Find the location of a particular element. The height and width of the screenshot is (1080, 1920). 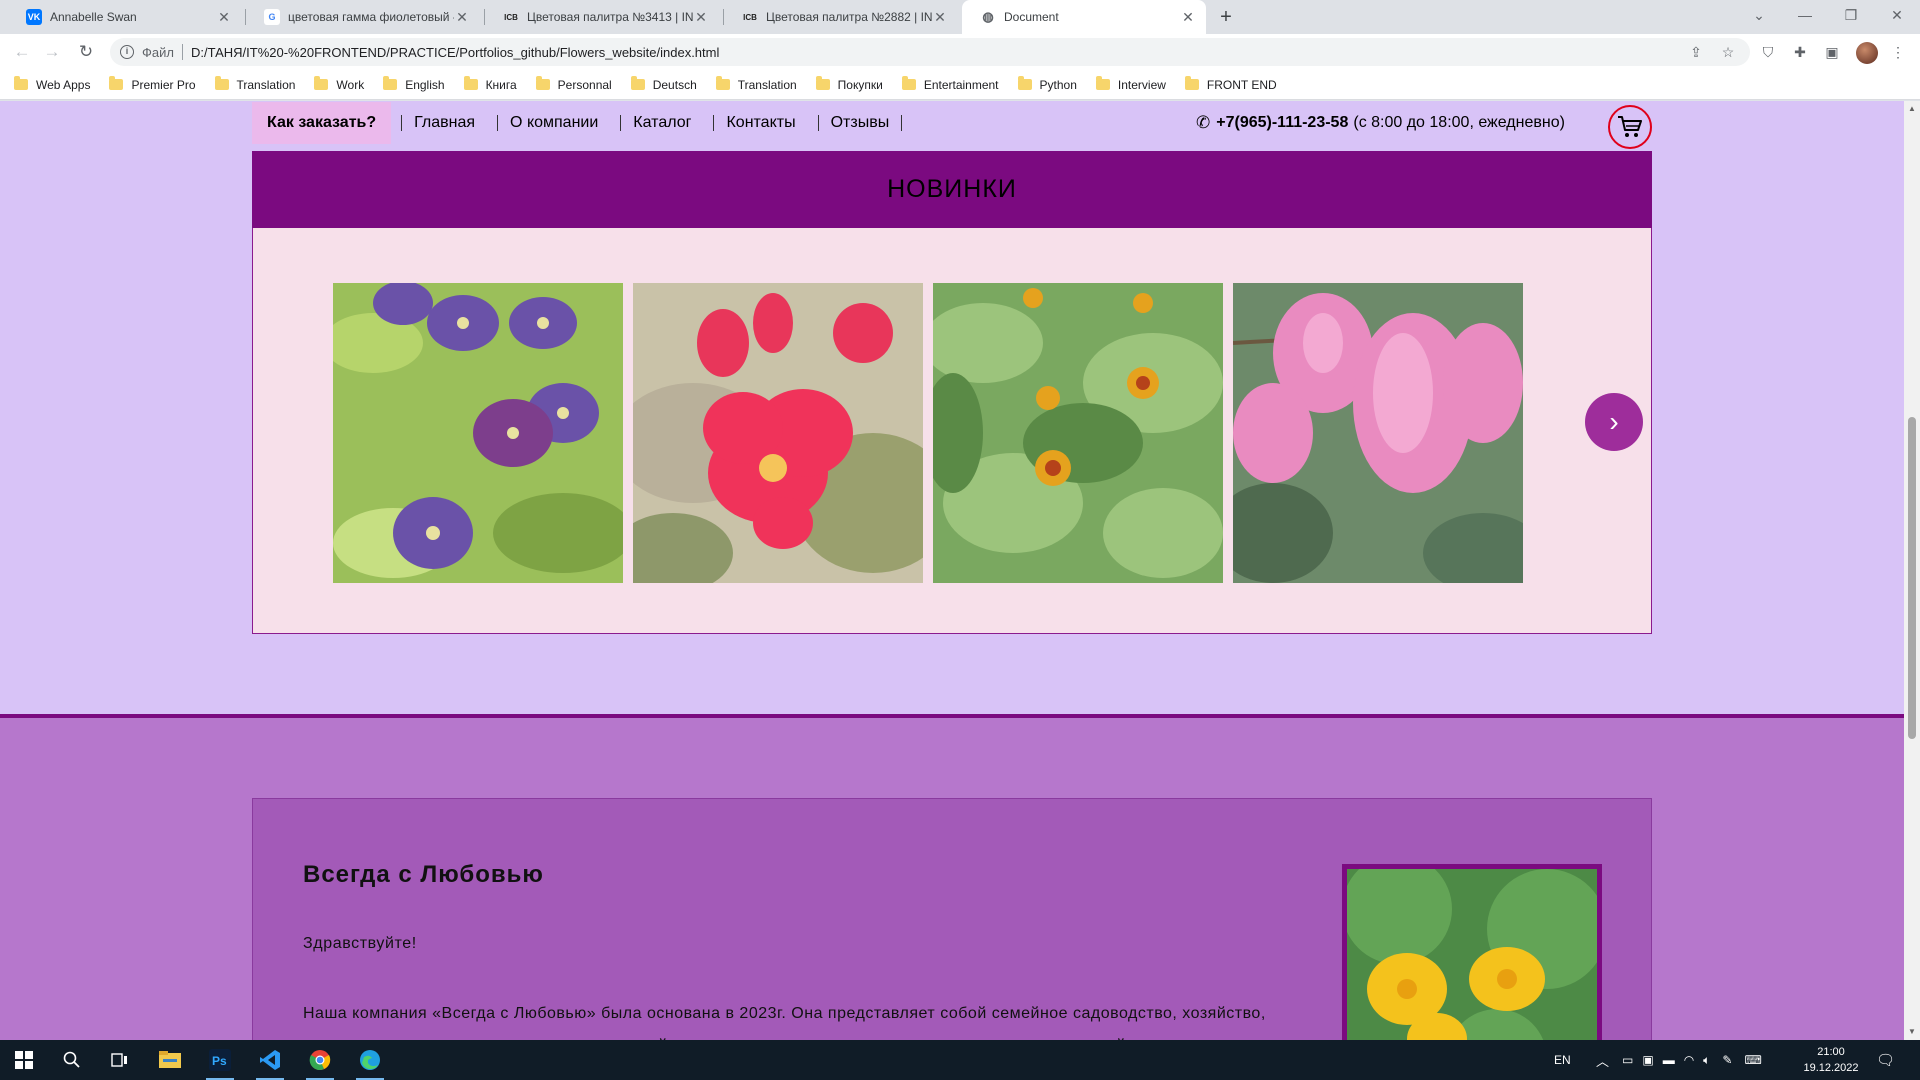

bookmark-folder: English is located at coordinates (414, 84).